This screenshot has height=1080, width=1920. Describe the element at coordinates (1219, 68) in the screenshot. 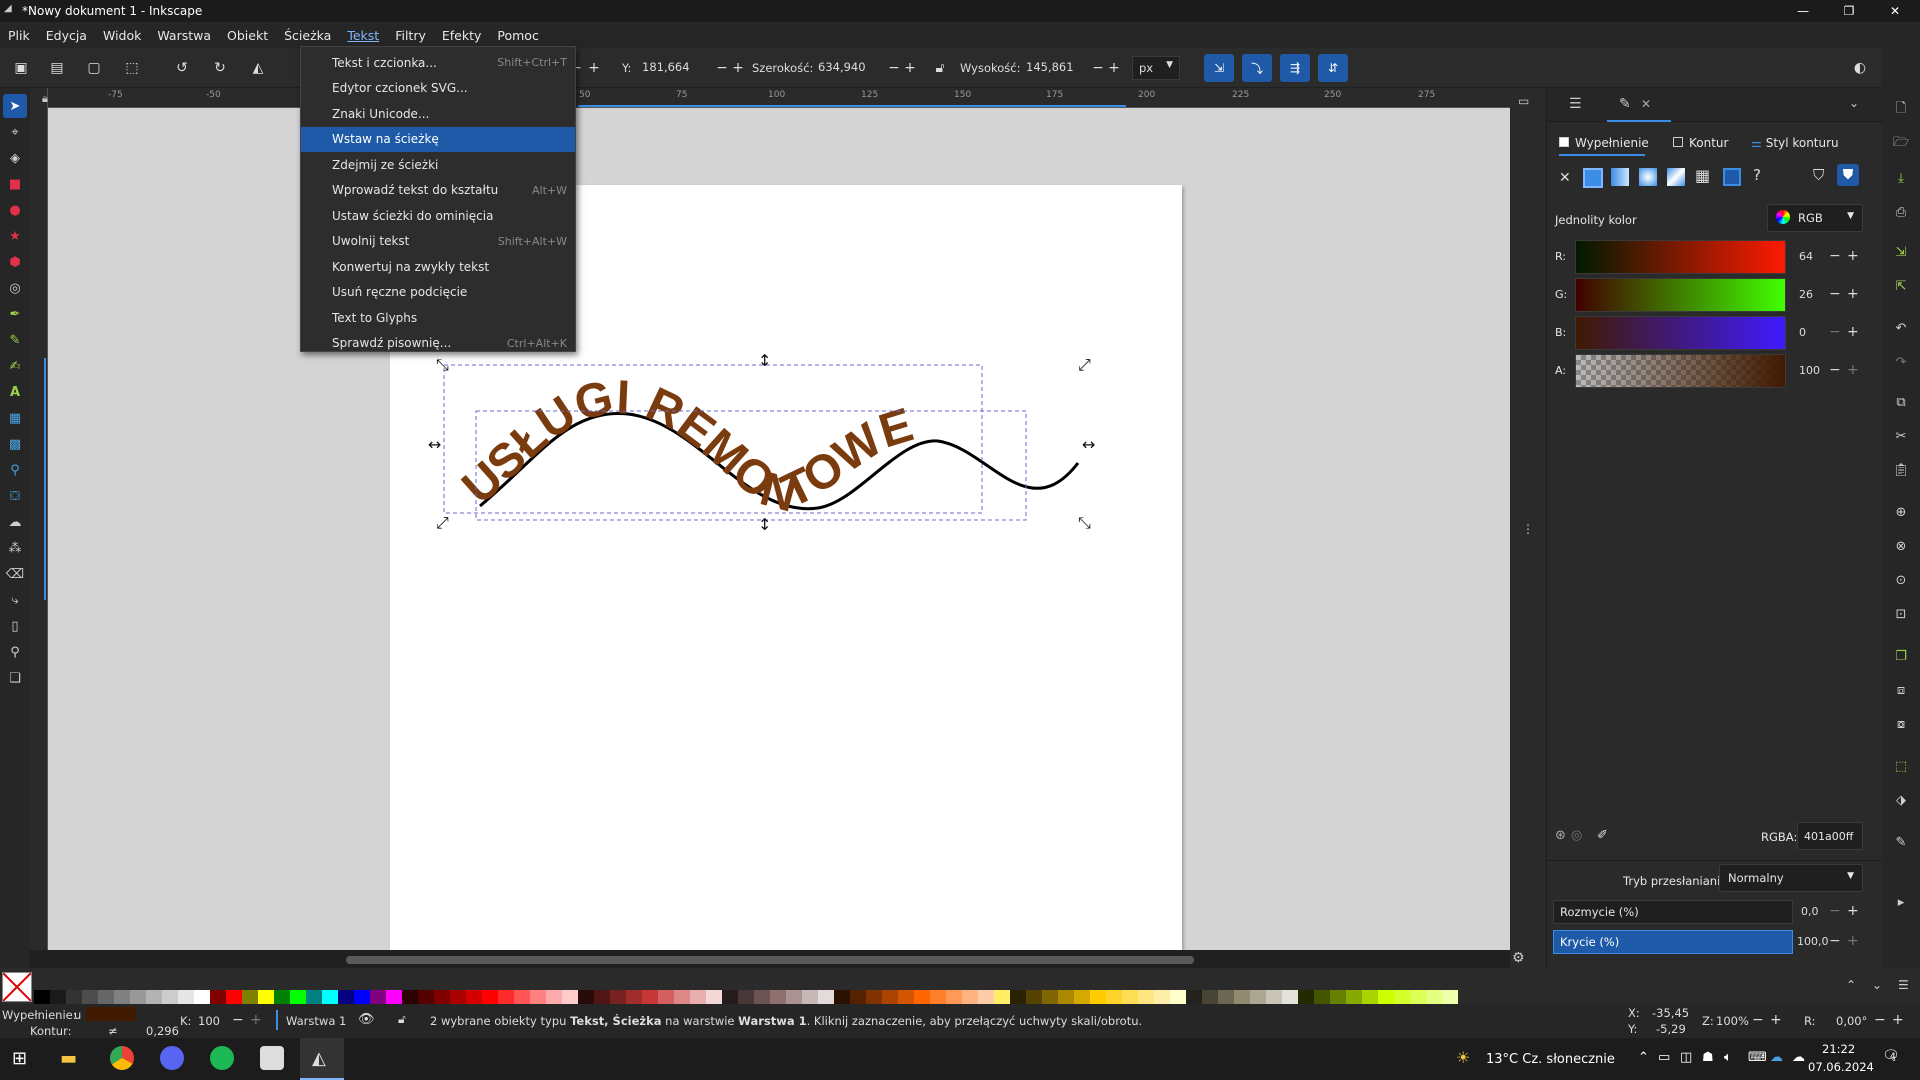

I see `scale-stroke-icon: ⇲` at that location.